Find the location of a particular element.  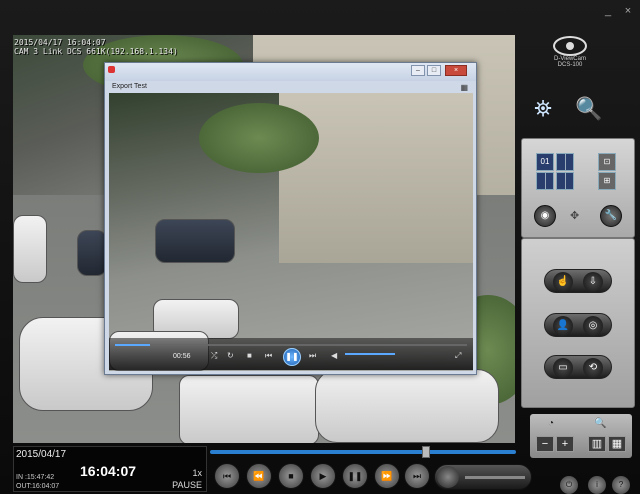

zoom-in-button: + is located at coordinates (565, 444).